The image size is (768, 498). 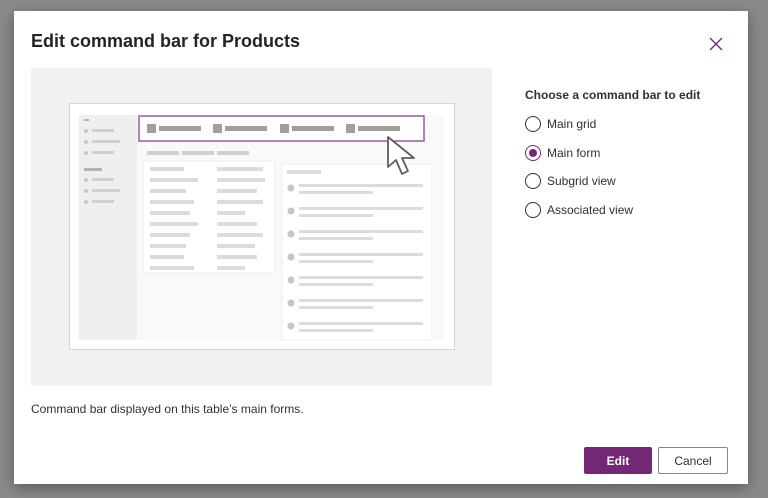 What do you see at coordinates (108, 227) in the screenshot?
I see `mock-sidebar` at bounding box center [108, 227].